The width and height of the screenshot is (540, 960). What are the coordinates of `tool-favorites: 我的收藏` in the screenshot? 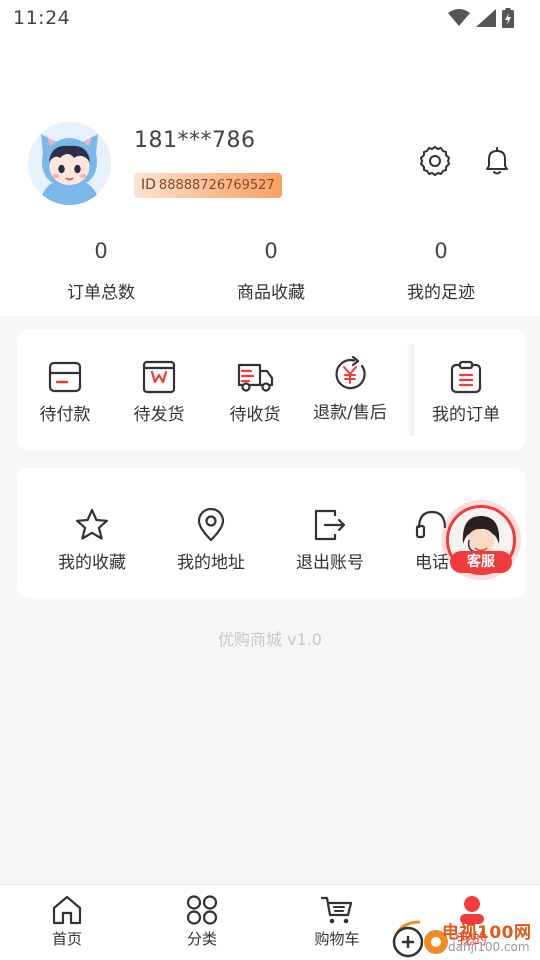 It's located at (92, 540).